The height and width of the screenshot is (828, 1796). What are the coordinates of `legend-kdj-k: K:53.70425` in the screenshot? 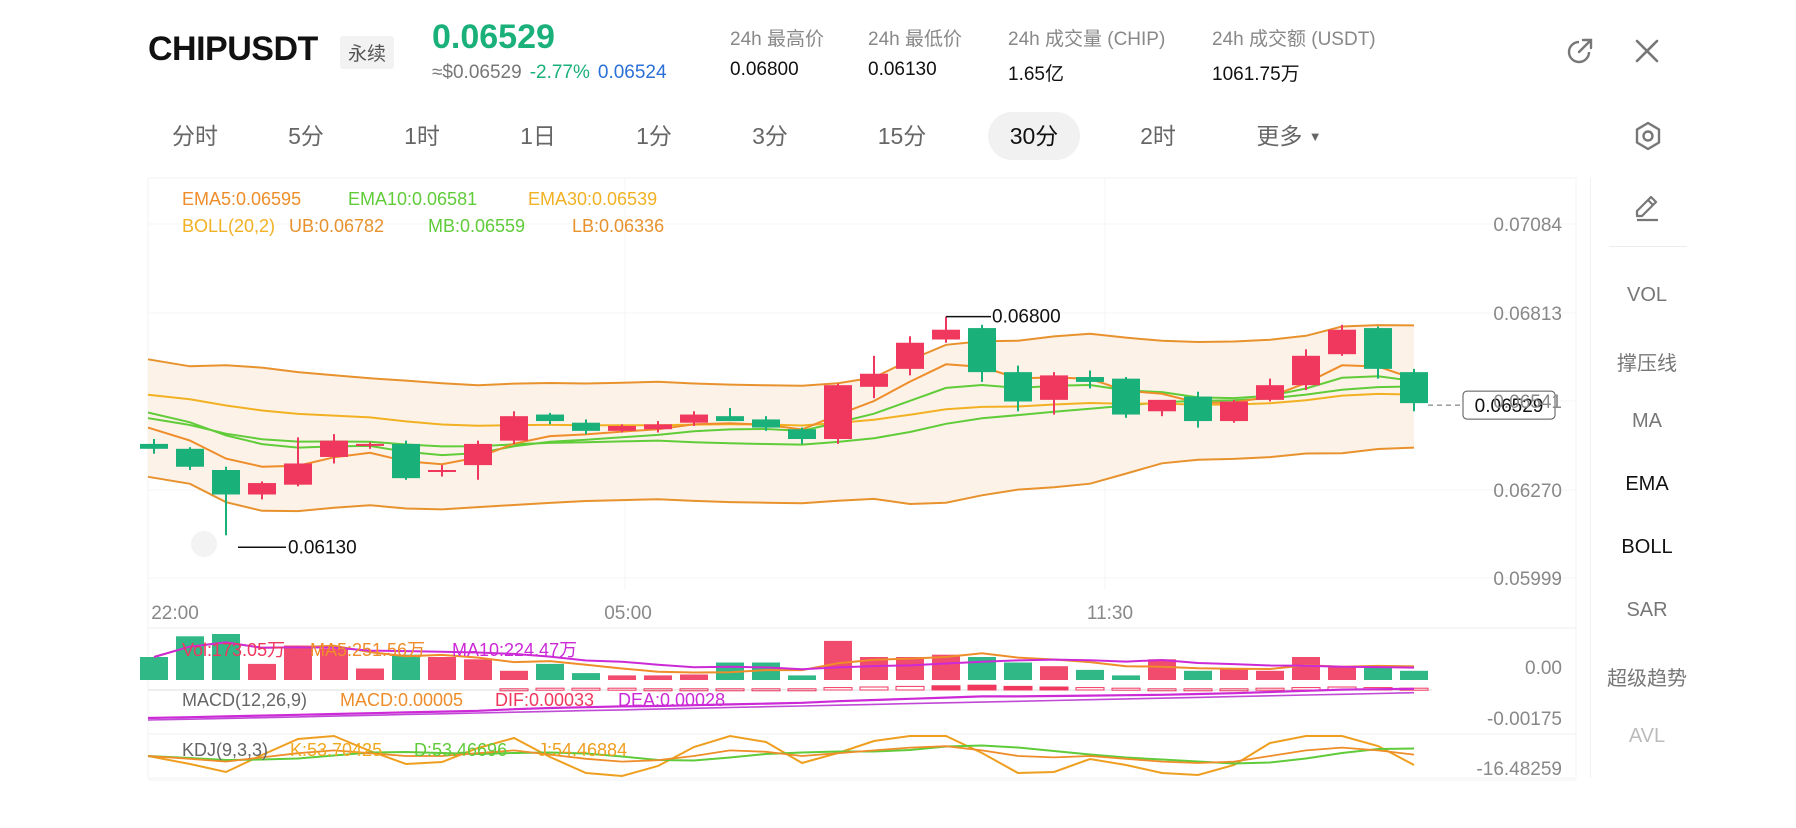 It's located at (336, 750).